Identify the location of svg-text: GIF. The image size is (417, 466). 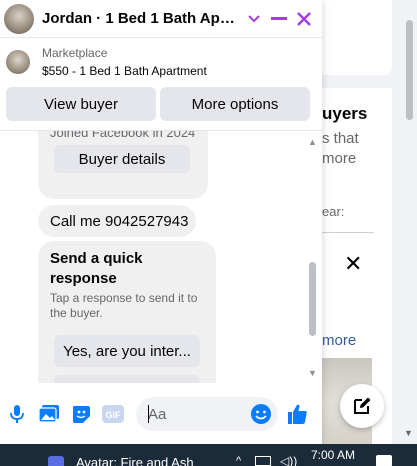
(114, 415).